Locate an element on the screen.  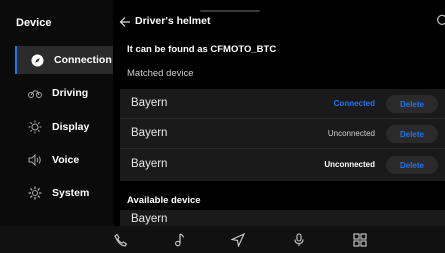
music-icon is located at coordinates (179, 240).